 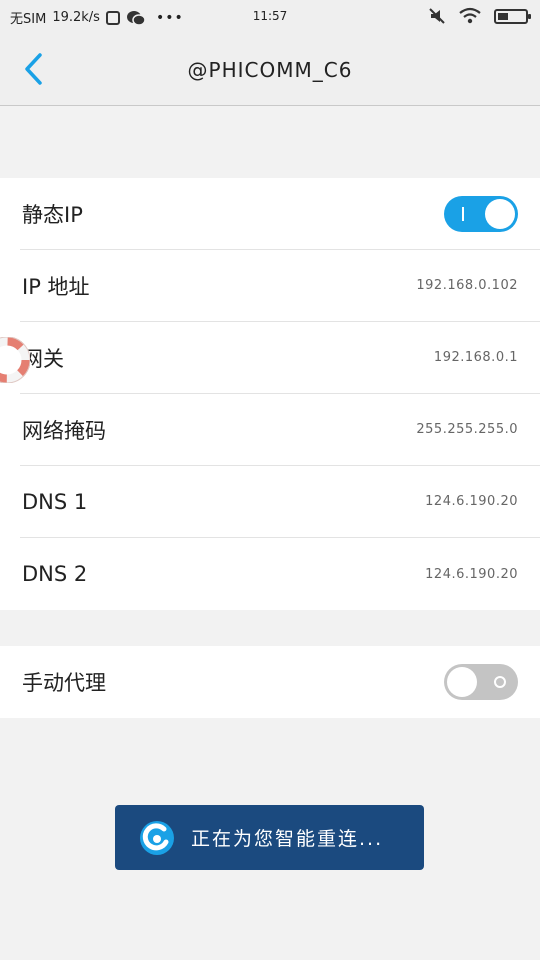 What do you see at coordinates (280, 358) in the screenshot?
I see `gateway-row: 网关 192.168.0.1` at bounding box center [280, 358].